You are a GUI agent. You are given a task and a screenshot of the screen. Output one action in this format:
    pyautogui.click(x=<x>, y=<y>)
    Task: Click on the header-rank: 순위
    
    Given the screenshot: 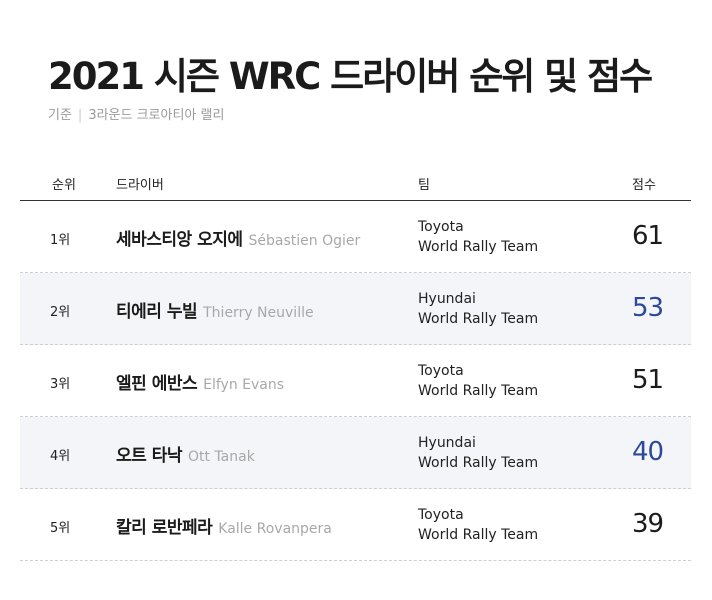 What is the action you would take?
    pyautogui.click(x=64, y=185)
    